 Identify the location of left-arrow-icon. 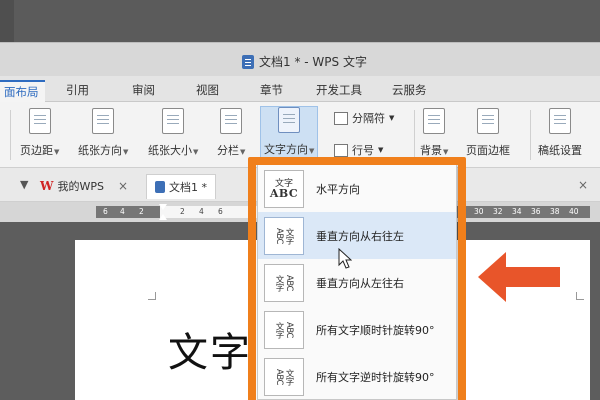
(519, 277).